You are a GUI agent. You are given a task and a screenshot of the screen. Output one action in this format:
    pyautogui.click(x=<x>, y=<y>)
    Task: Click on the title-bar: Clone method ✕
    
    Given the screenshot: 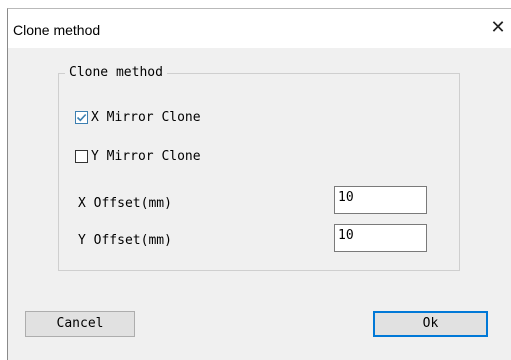 What is the action you would take?
    pyautogui.click(x=259, y=28)
    